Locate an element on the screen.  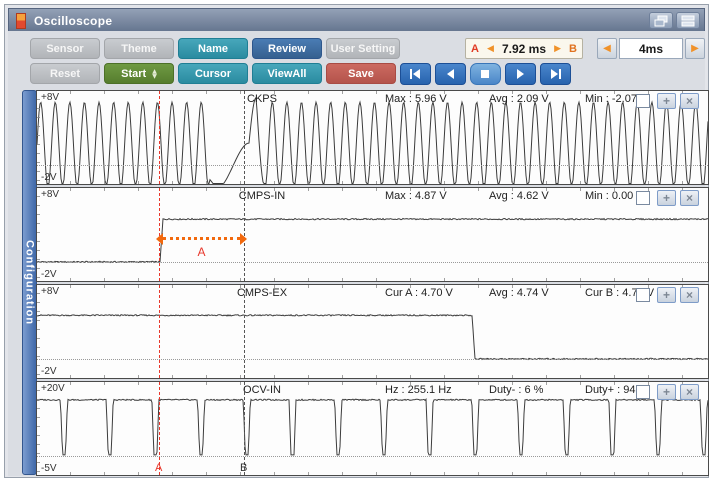
channel-name: CMPS-EX is located at coordinates (262, 293).